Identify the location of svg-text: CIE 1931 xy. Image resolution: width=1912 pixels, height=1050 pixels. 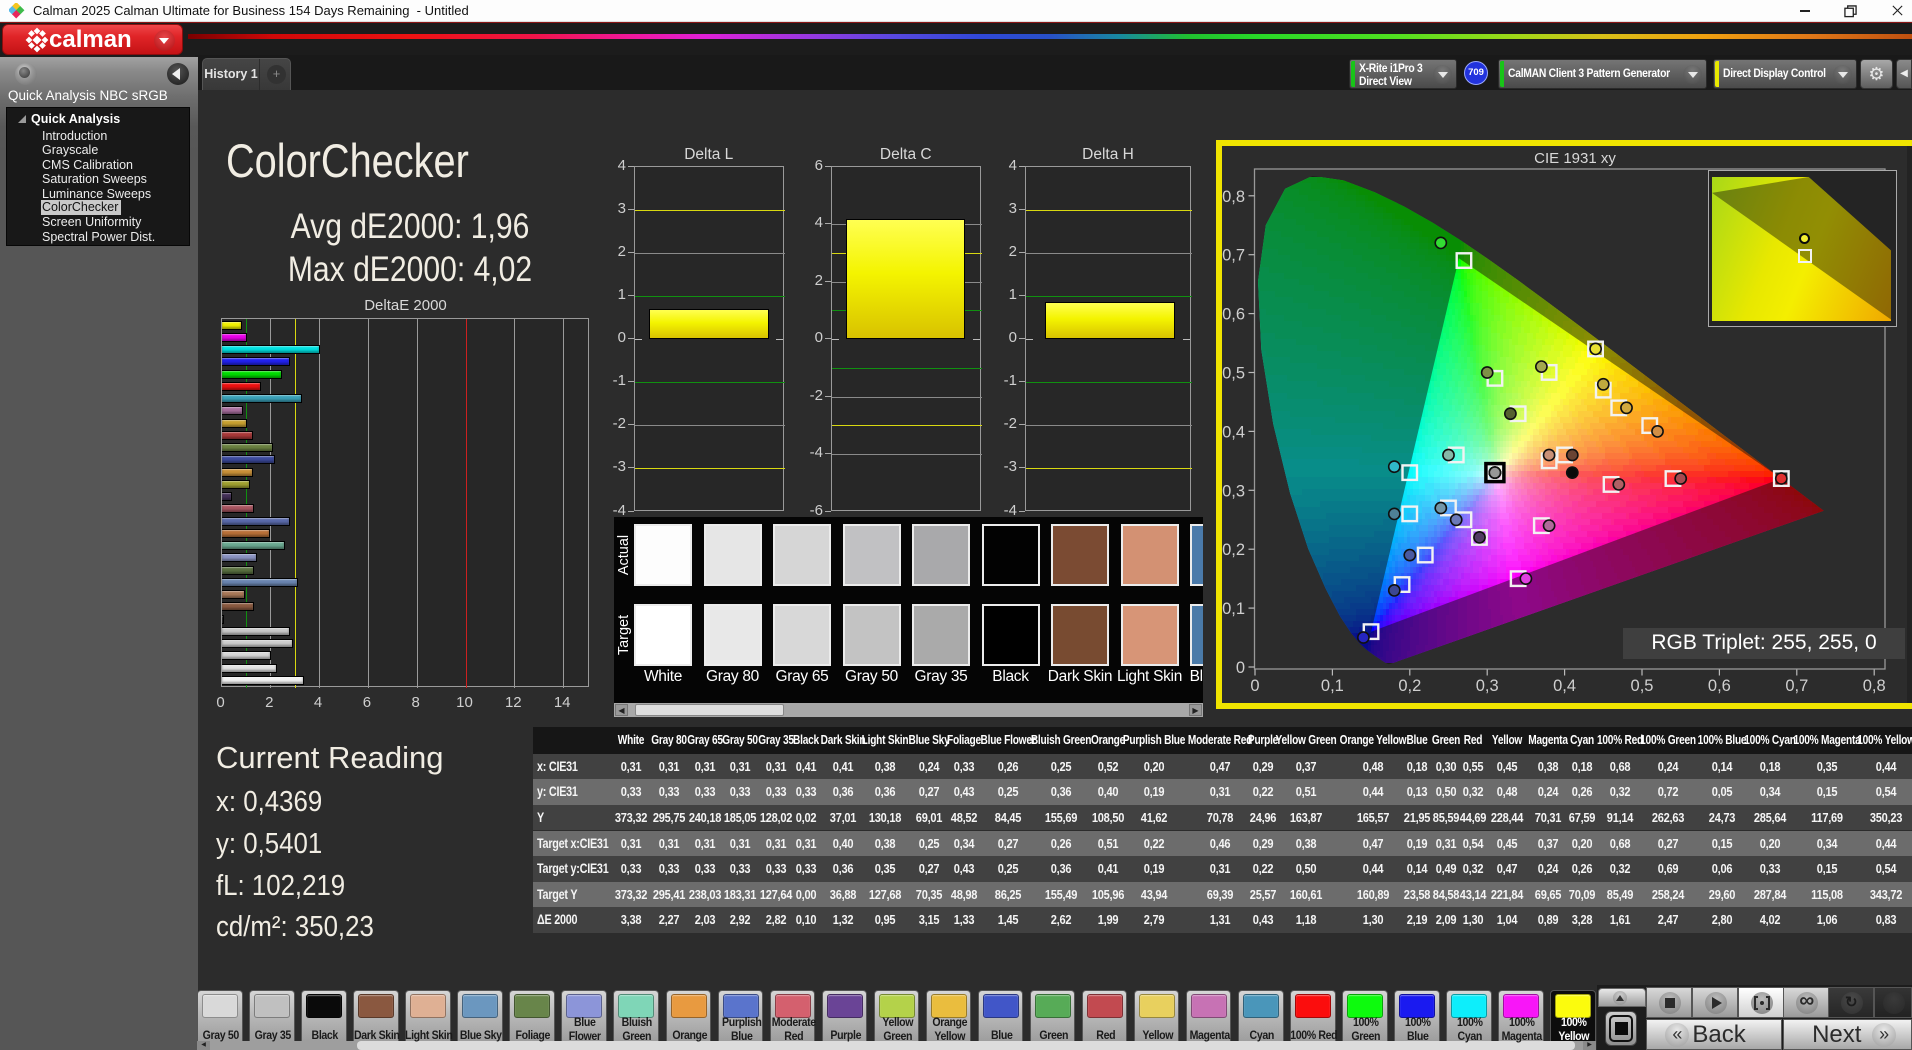
(1575, 158).